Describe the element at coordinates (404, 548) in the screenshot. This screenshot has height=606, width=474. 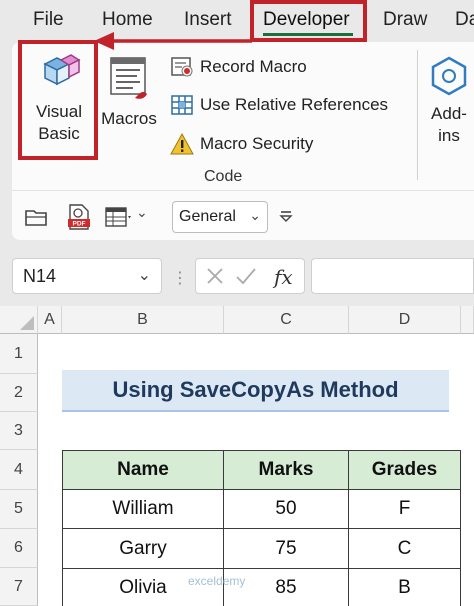
I see `table-cell: C` at that location.